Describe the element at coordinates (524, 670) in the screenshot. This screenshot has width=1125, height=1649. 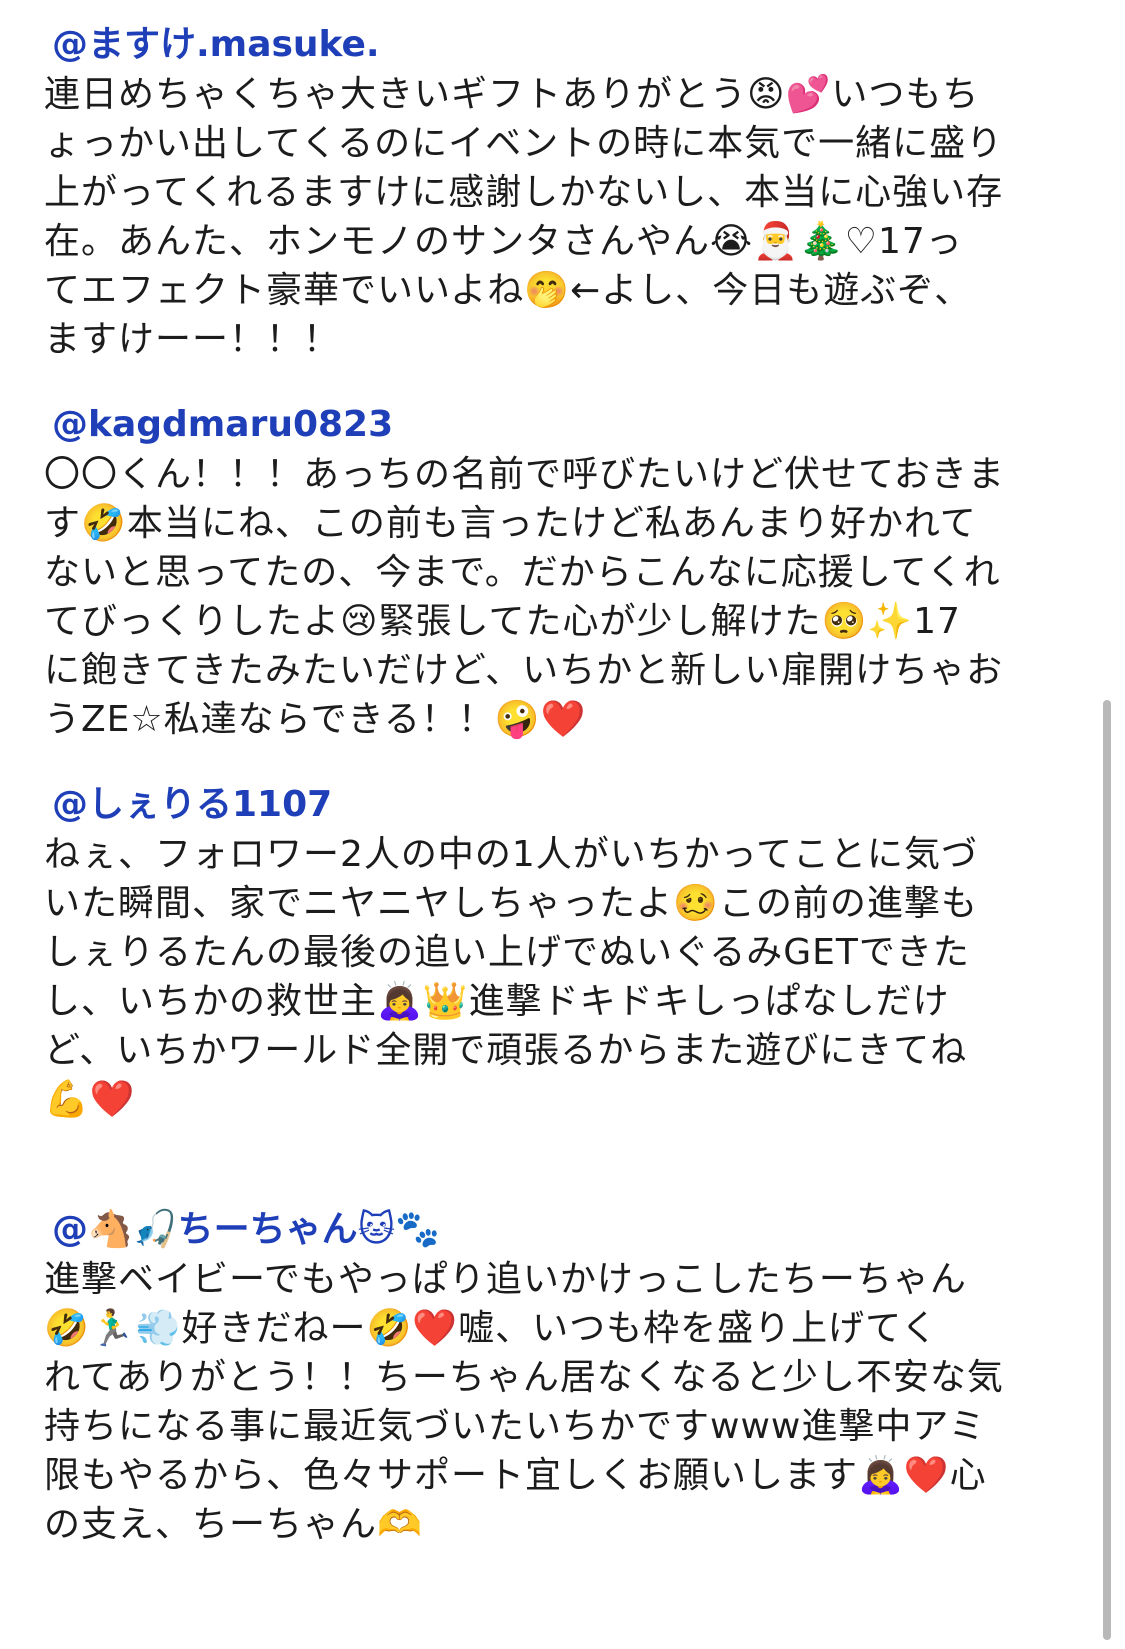
I see `message-line: に飽きてきたみたいだけど、いちかと新しい扉開けちゃお` at that location.